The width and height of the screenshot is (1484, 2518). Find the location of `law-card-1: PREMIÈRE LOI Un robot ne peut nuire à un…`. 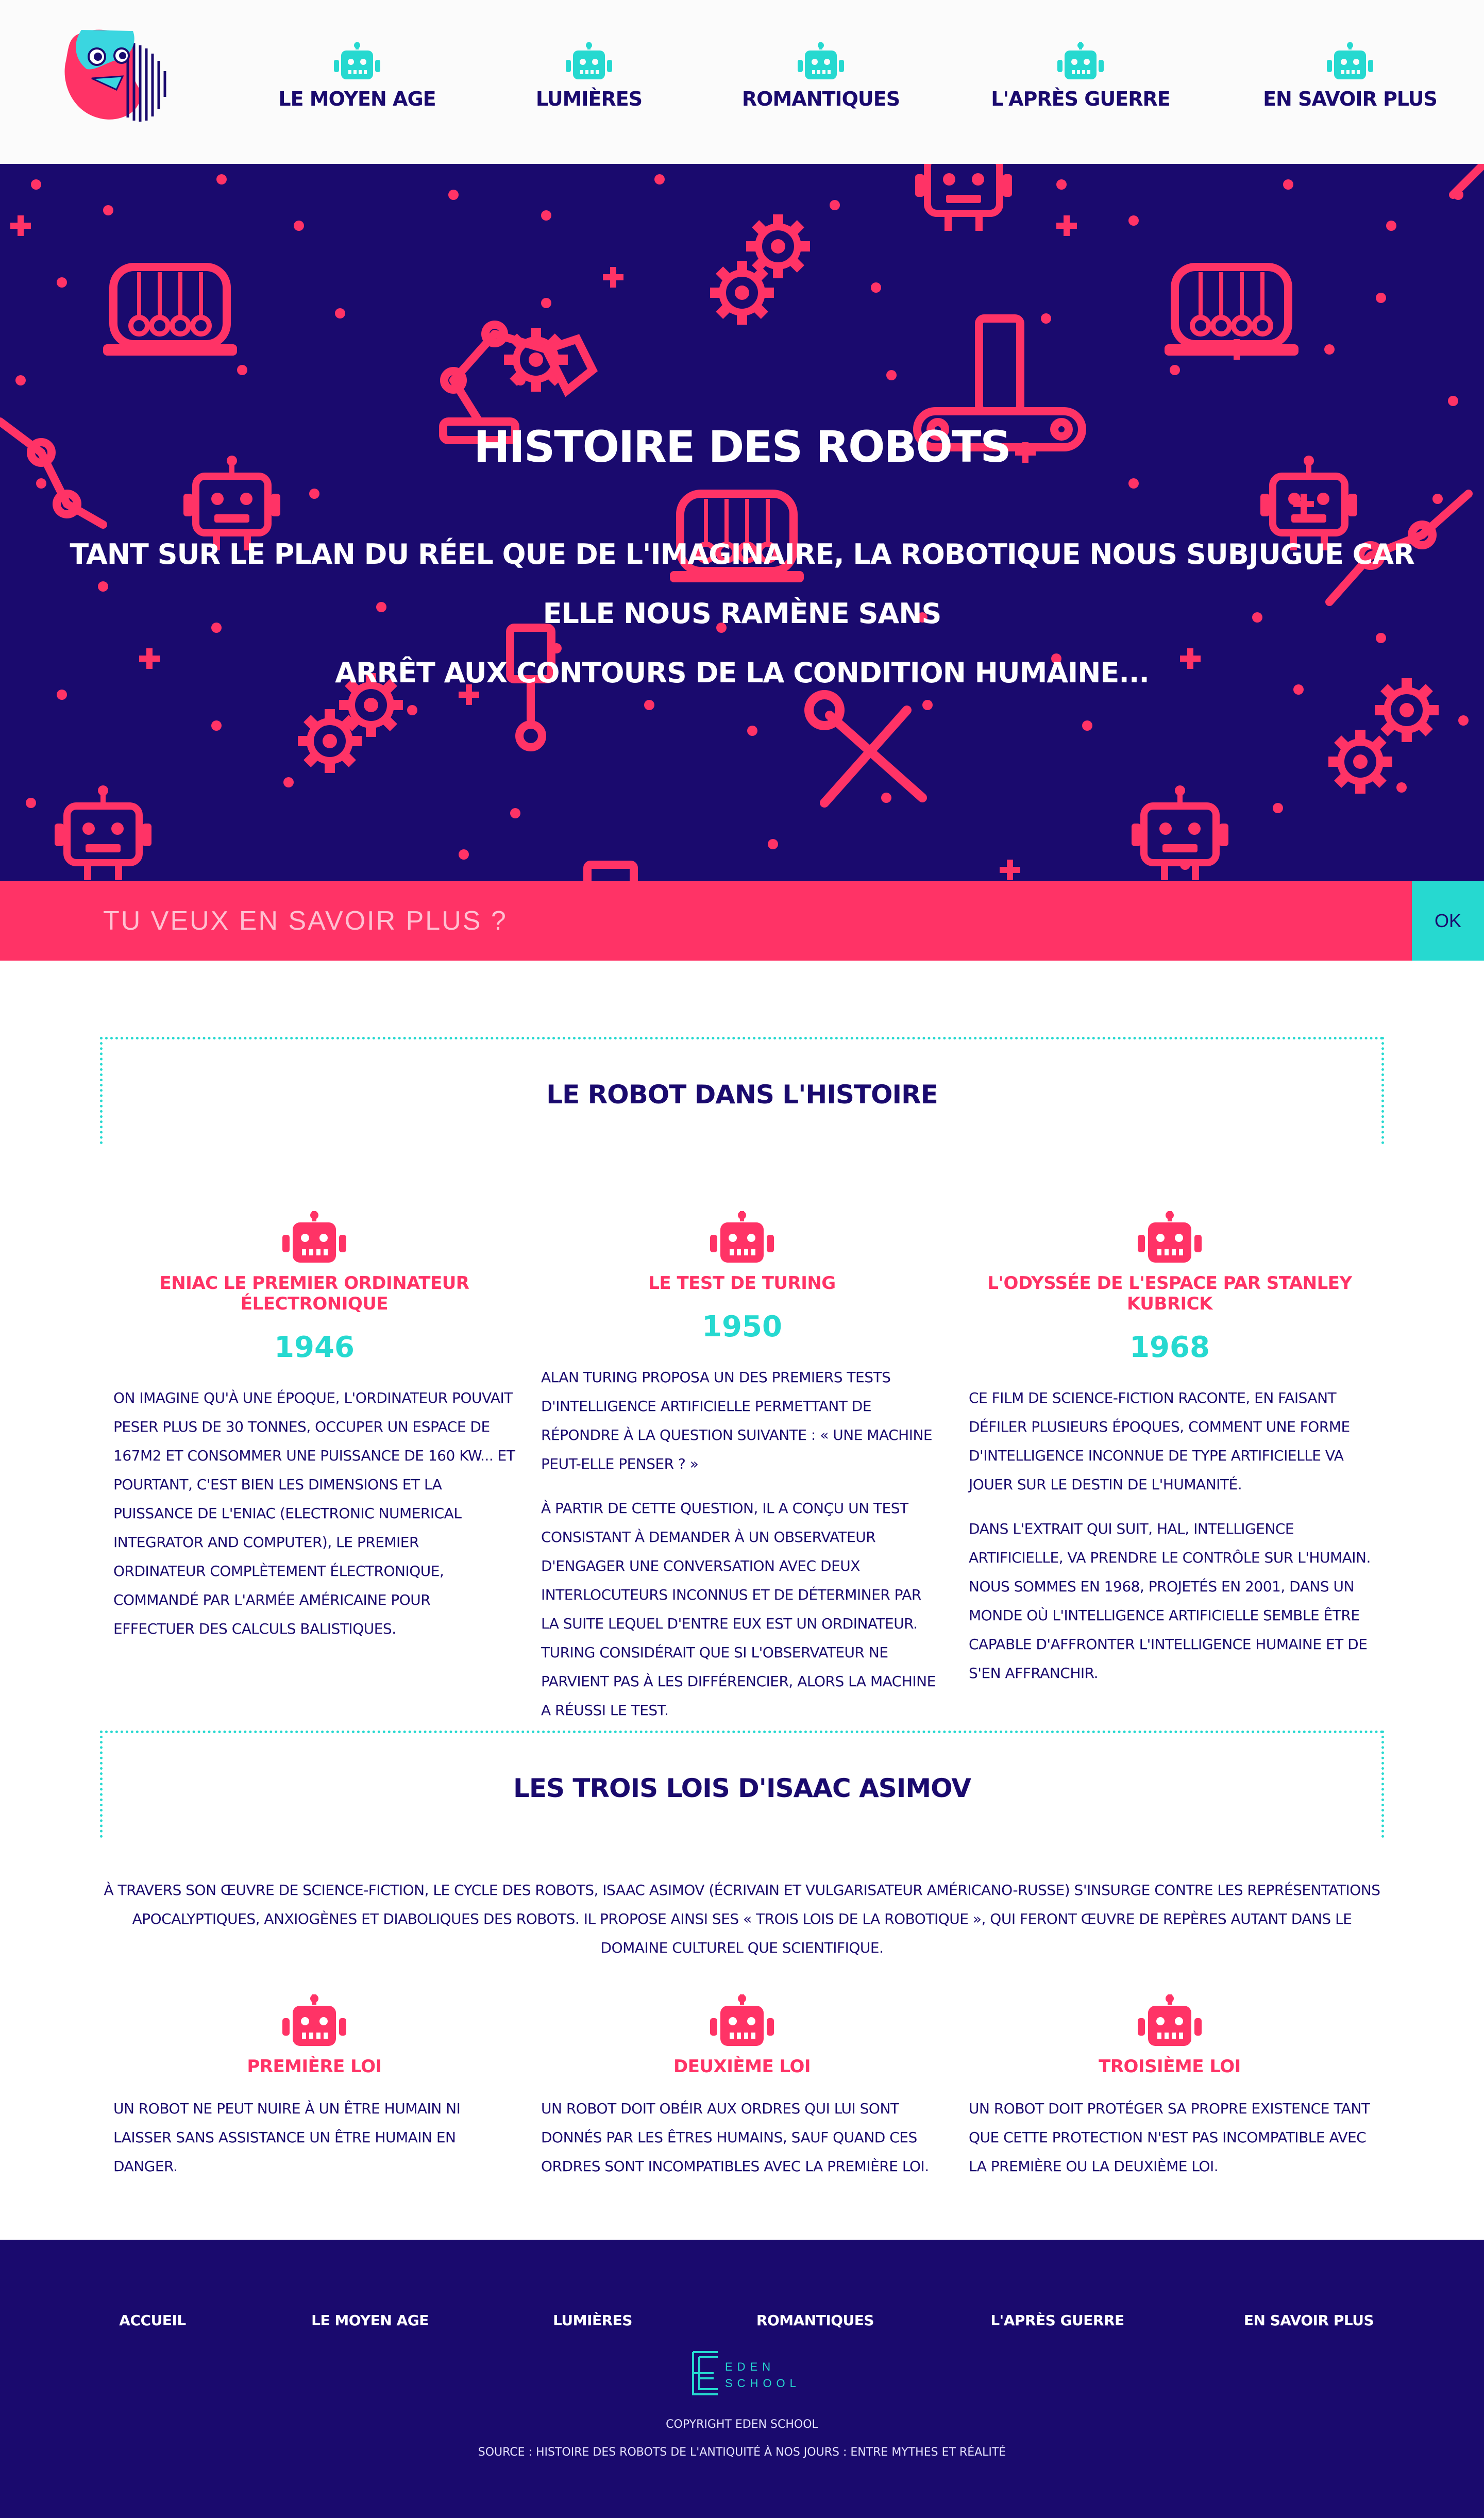

law-card-1: PREMIÈRE LOI Un robot ne peut nuire à un… is located at coordinates (314, 2087).